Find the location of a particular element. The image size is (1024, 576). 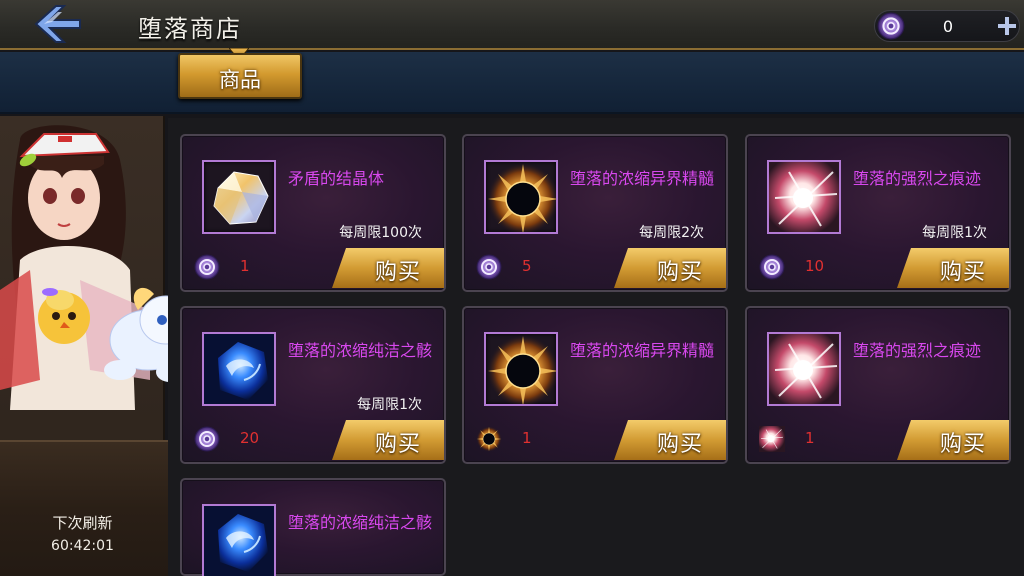

shop-item-card: 堕落的浓缩纯洁之骸 每周限1次 20 购买 is located at coordinates (313, 385).